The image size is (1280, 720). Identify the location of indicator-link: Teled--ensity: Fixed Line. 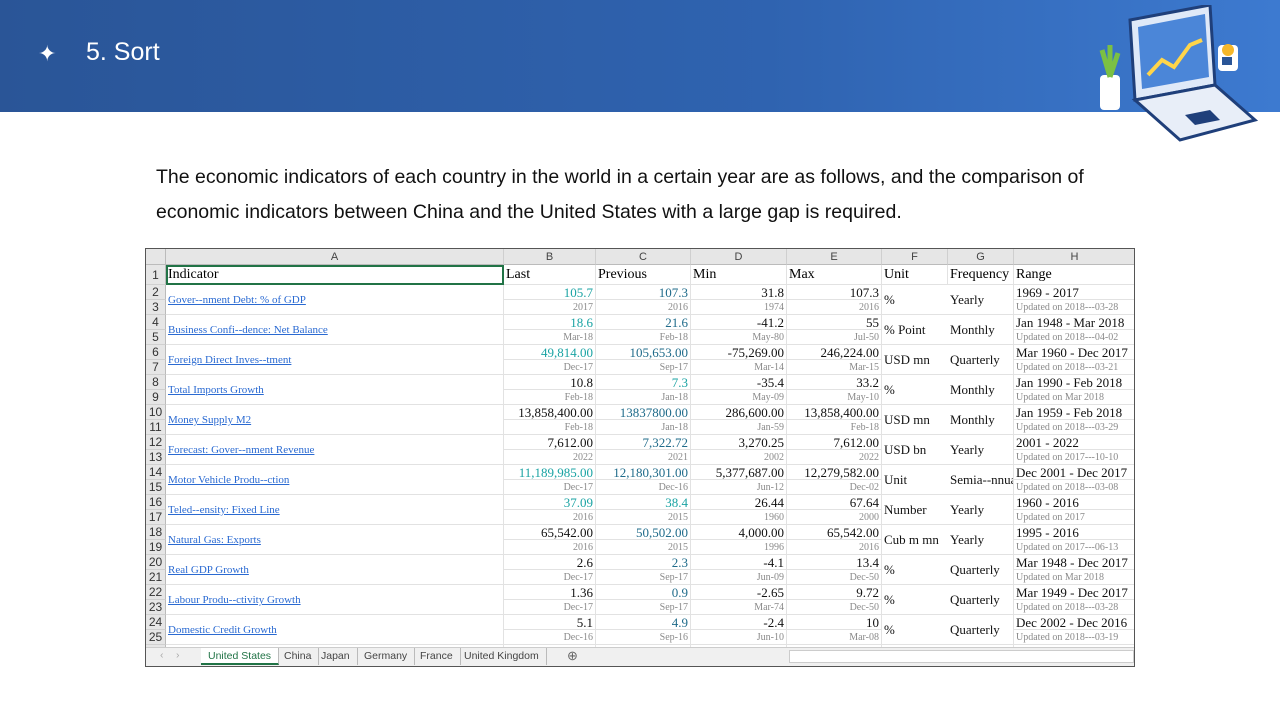
(335, 510).